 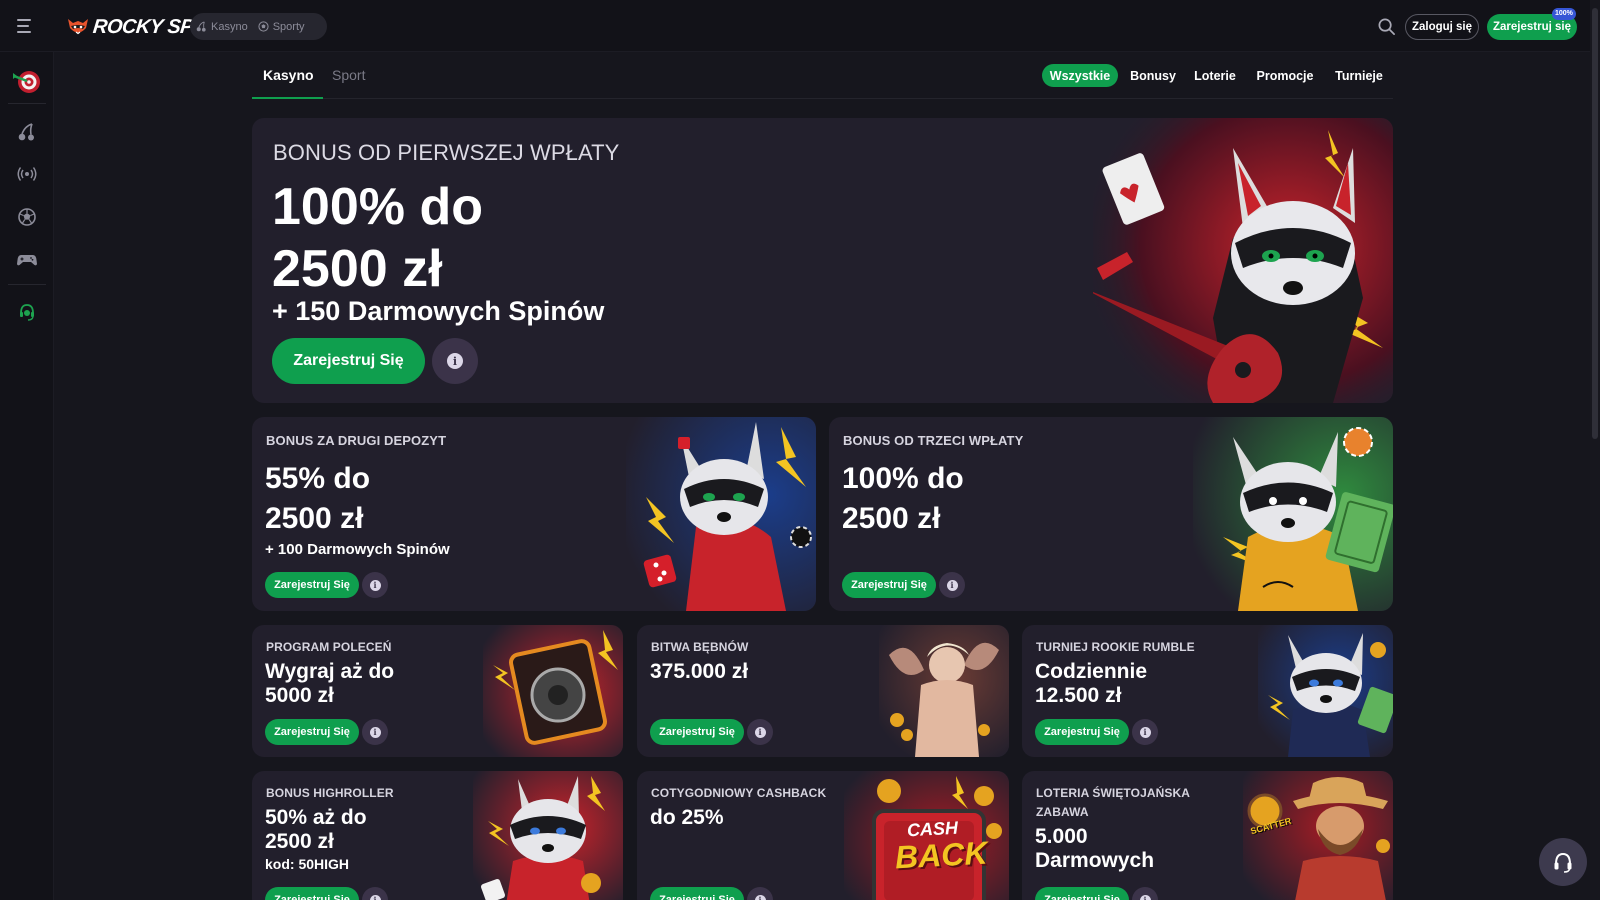 What do you see at coordinates (27, 174) in the screenshot?
I see `live-icon` at bounding box center [27, 174].